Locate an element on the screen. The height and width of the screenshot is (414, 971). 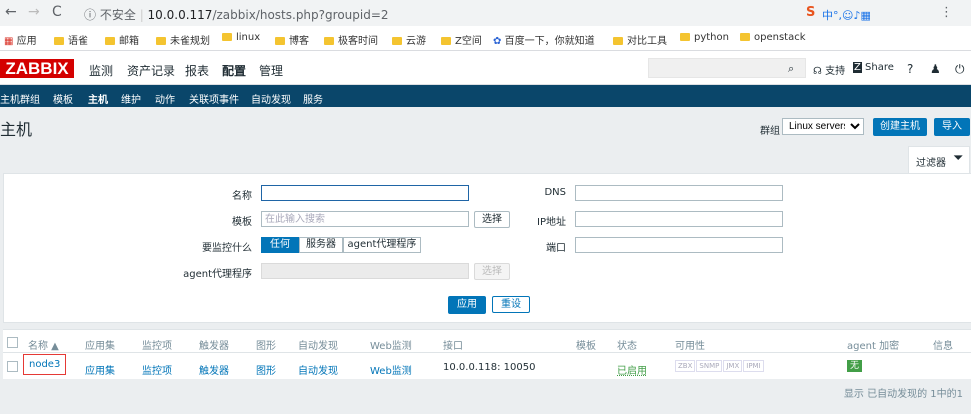
tab-discovery: 自动发现 is located at coordinates (271, 98).